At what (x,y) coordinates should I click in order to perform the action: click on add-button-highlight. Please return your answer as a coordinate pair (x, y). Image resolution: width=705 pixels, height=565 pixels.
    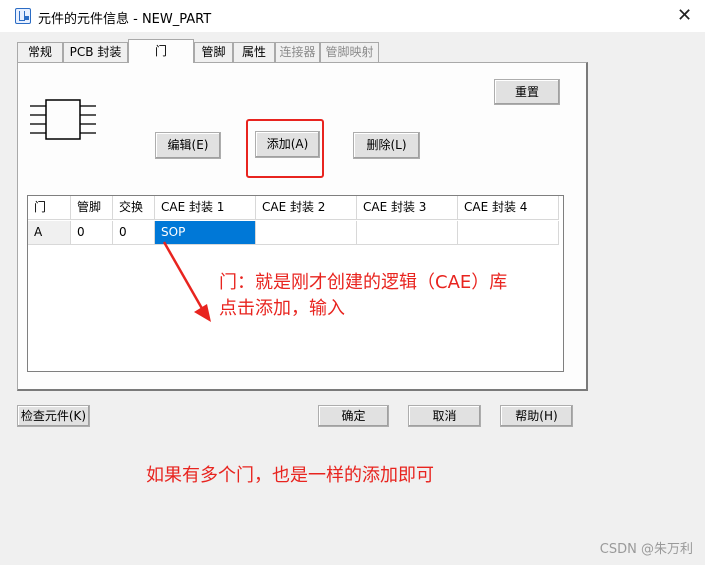
    Looking at the image, I should click on (285, 148).